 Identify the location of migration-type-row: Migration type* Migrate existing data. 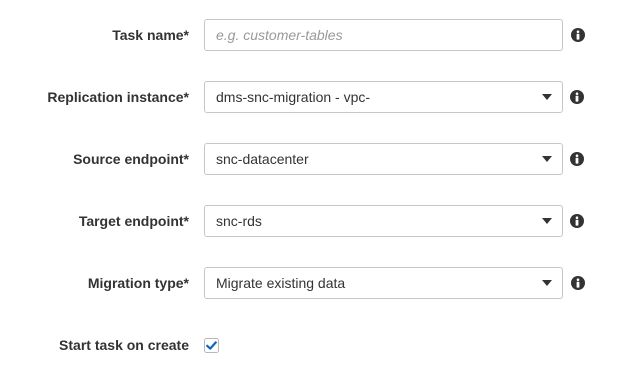
(318, 283).